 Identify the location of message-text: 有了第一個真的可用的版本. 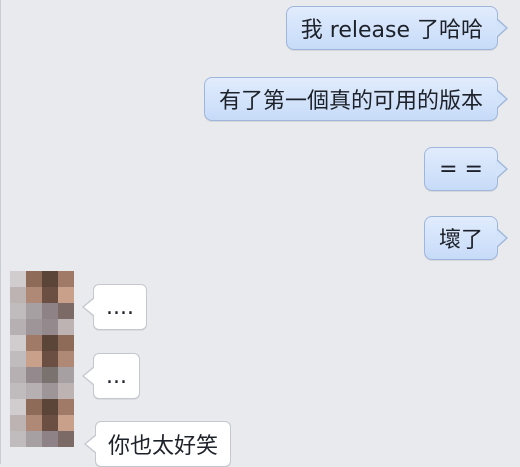
(350, 101).